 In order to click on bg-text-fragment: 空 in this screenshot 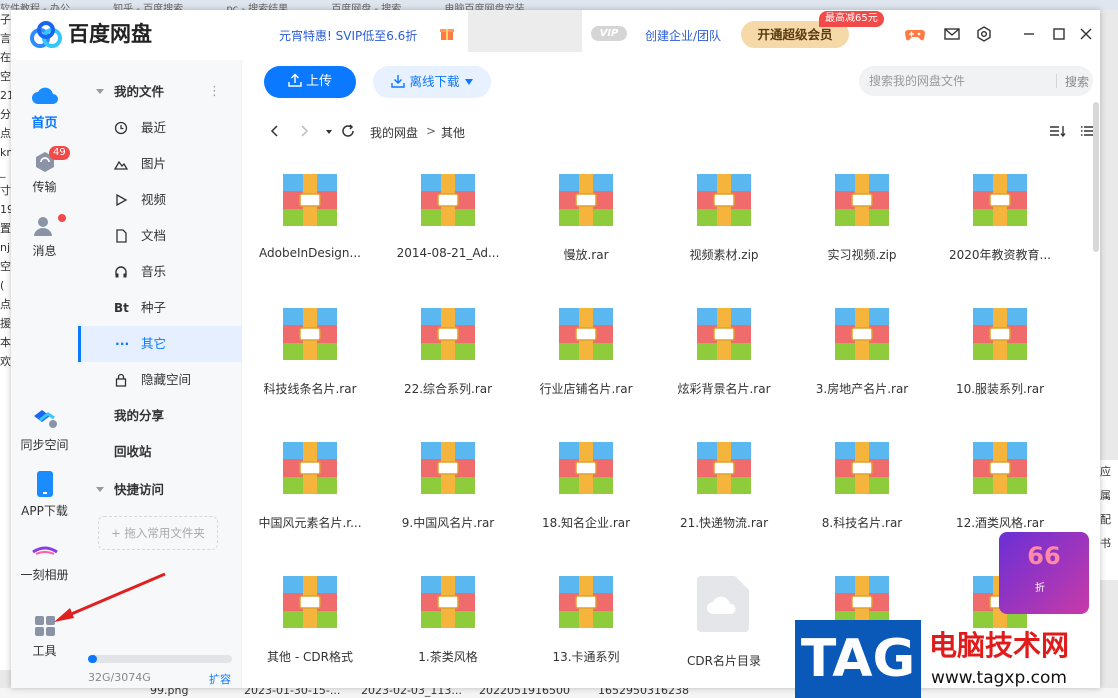, I will do `click(5, 266)`.